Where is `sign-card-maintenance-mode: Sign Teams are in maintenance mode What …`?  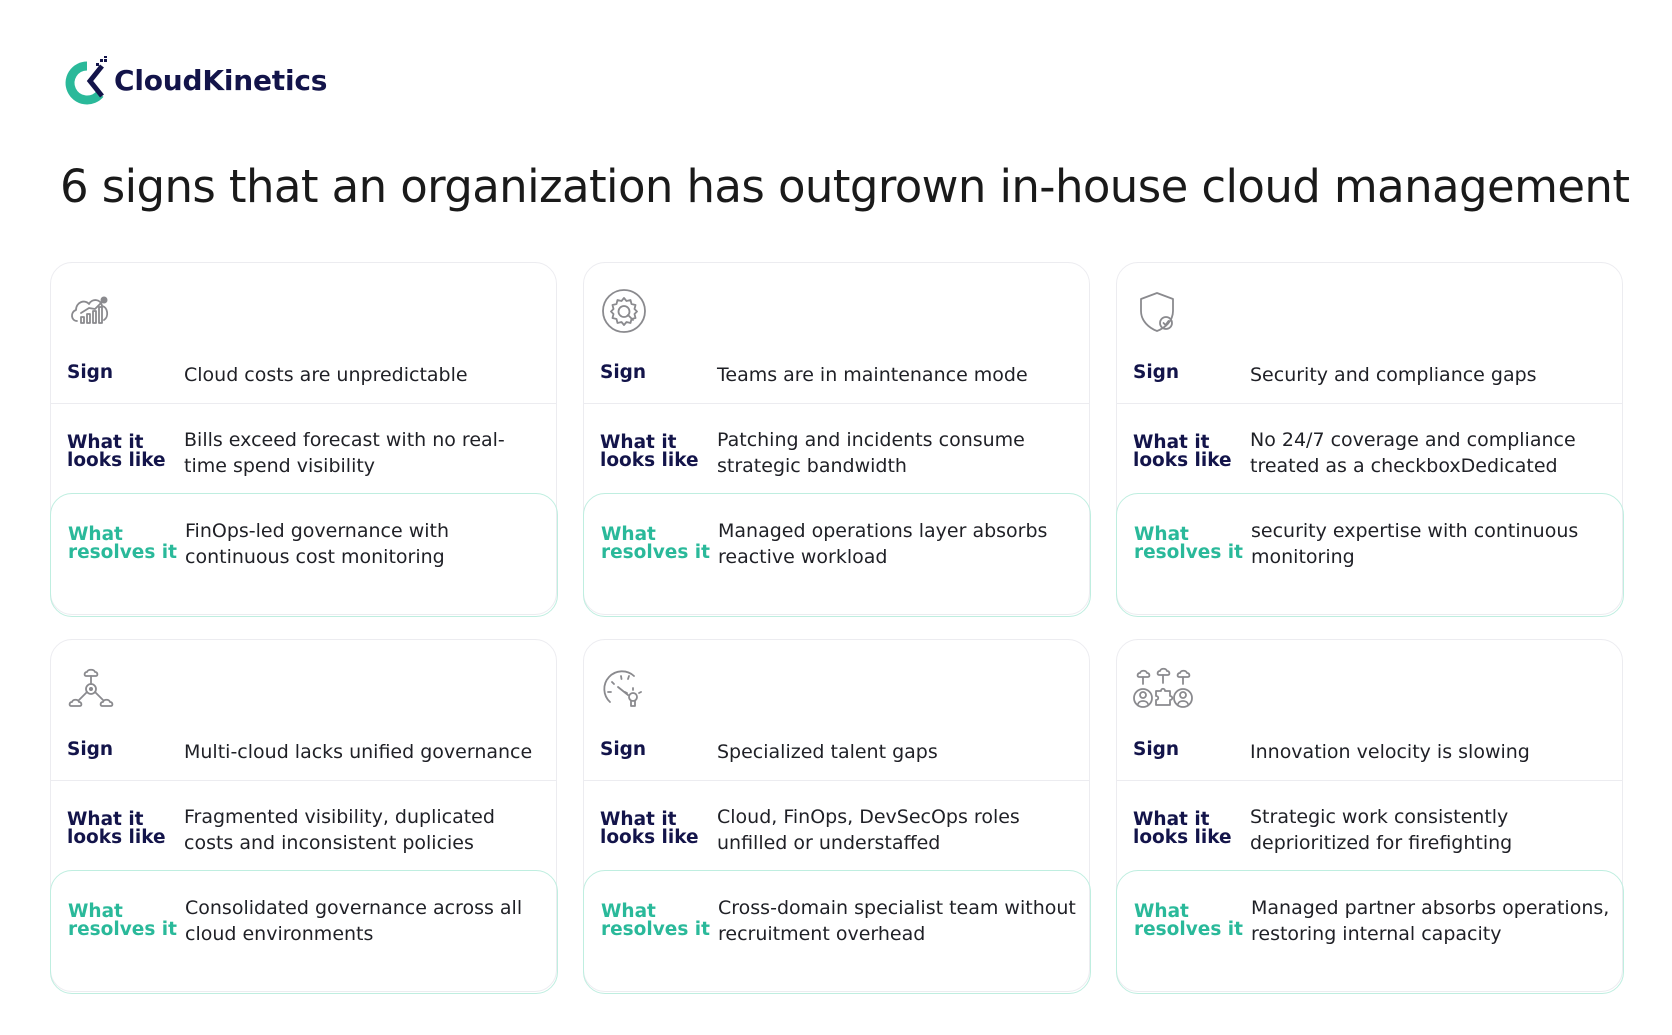 sign-card-maintenance-mode: Sign Teams are in maintenance mode What … is located at coordinates (836, 439).